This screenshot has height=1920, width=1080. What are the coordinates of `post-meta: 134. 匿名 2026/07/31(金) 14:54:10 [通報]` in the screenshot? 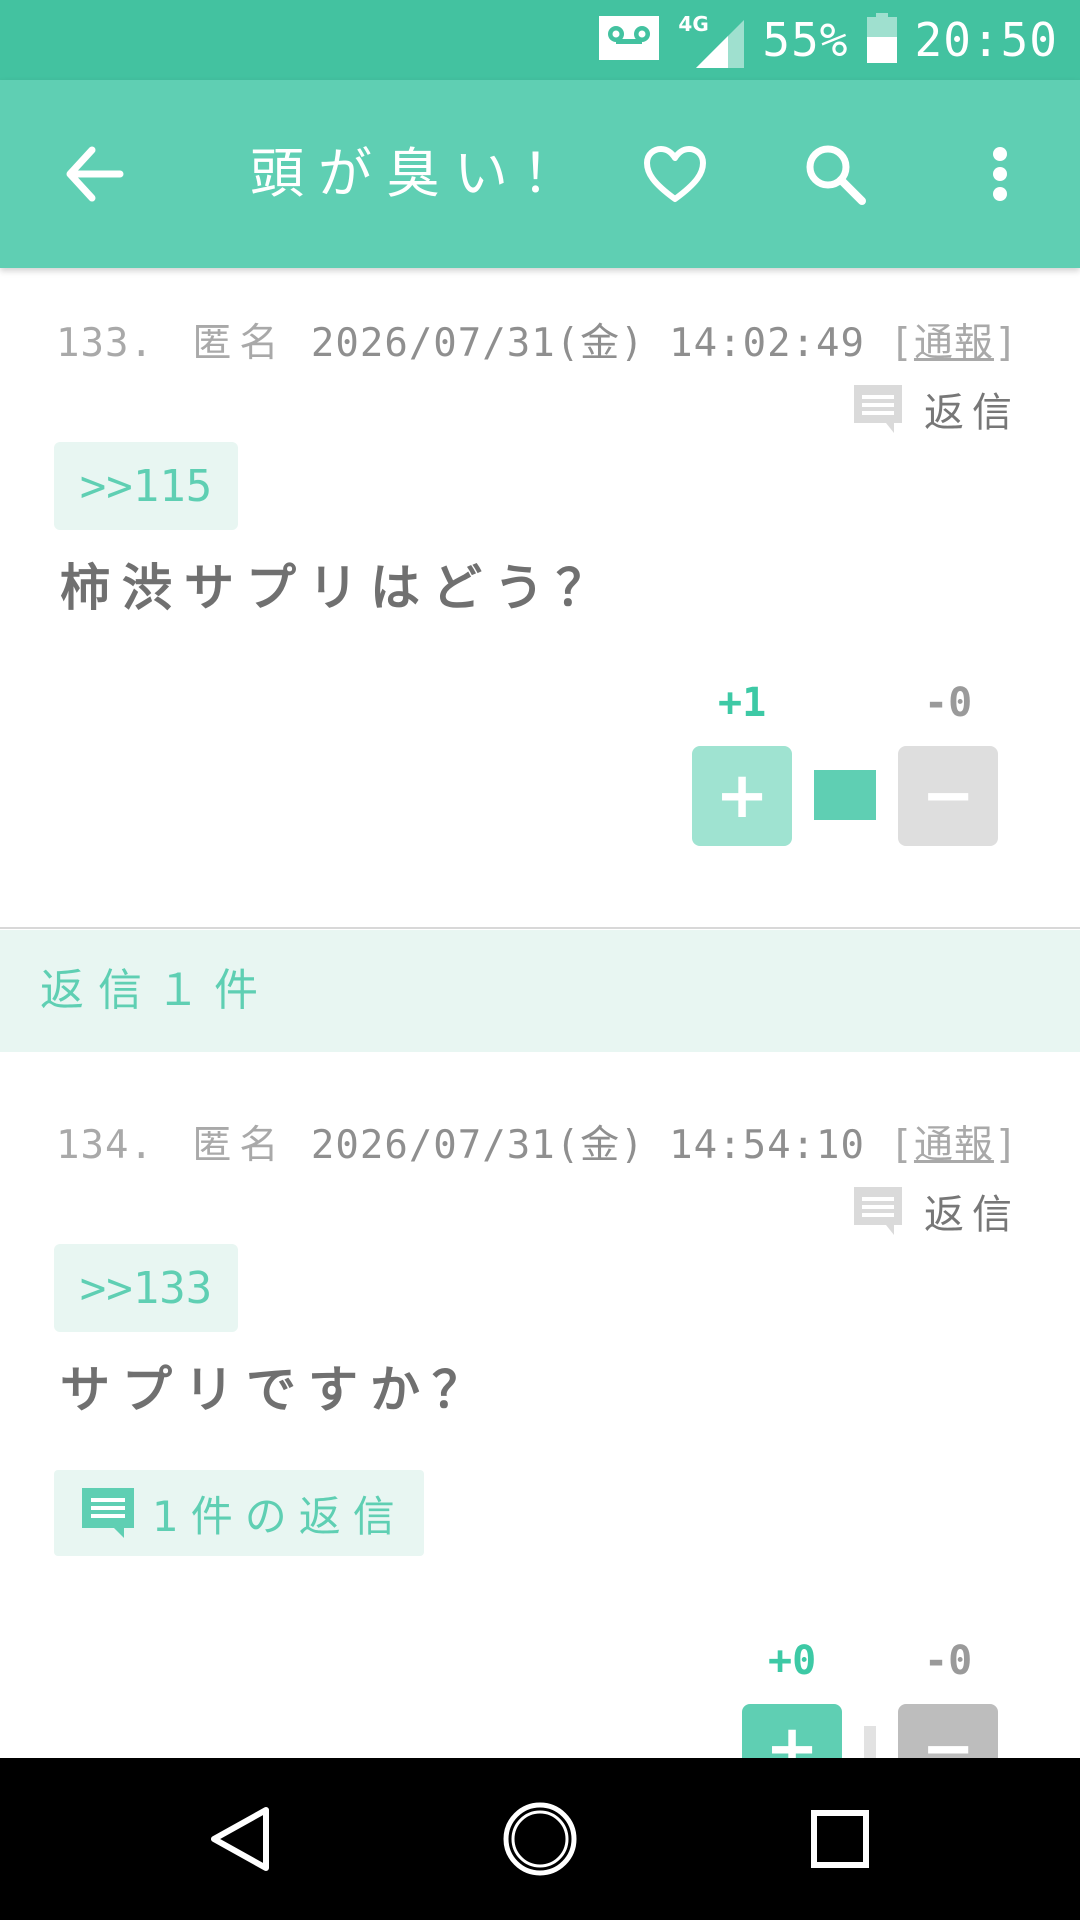 It's located at (537, 1142).